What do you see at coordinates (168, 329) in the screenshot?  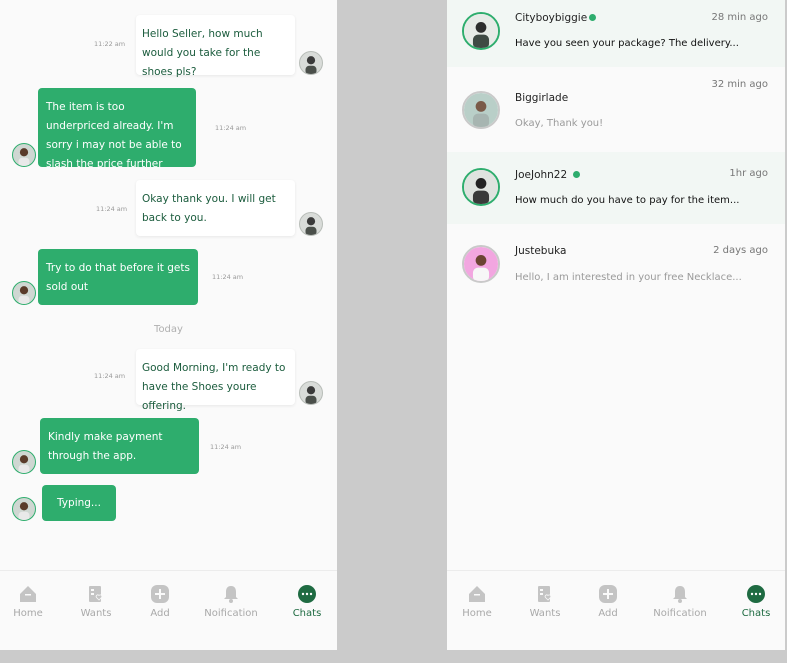 I see `date-divider: Today` at bounding box center [168, 329].